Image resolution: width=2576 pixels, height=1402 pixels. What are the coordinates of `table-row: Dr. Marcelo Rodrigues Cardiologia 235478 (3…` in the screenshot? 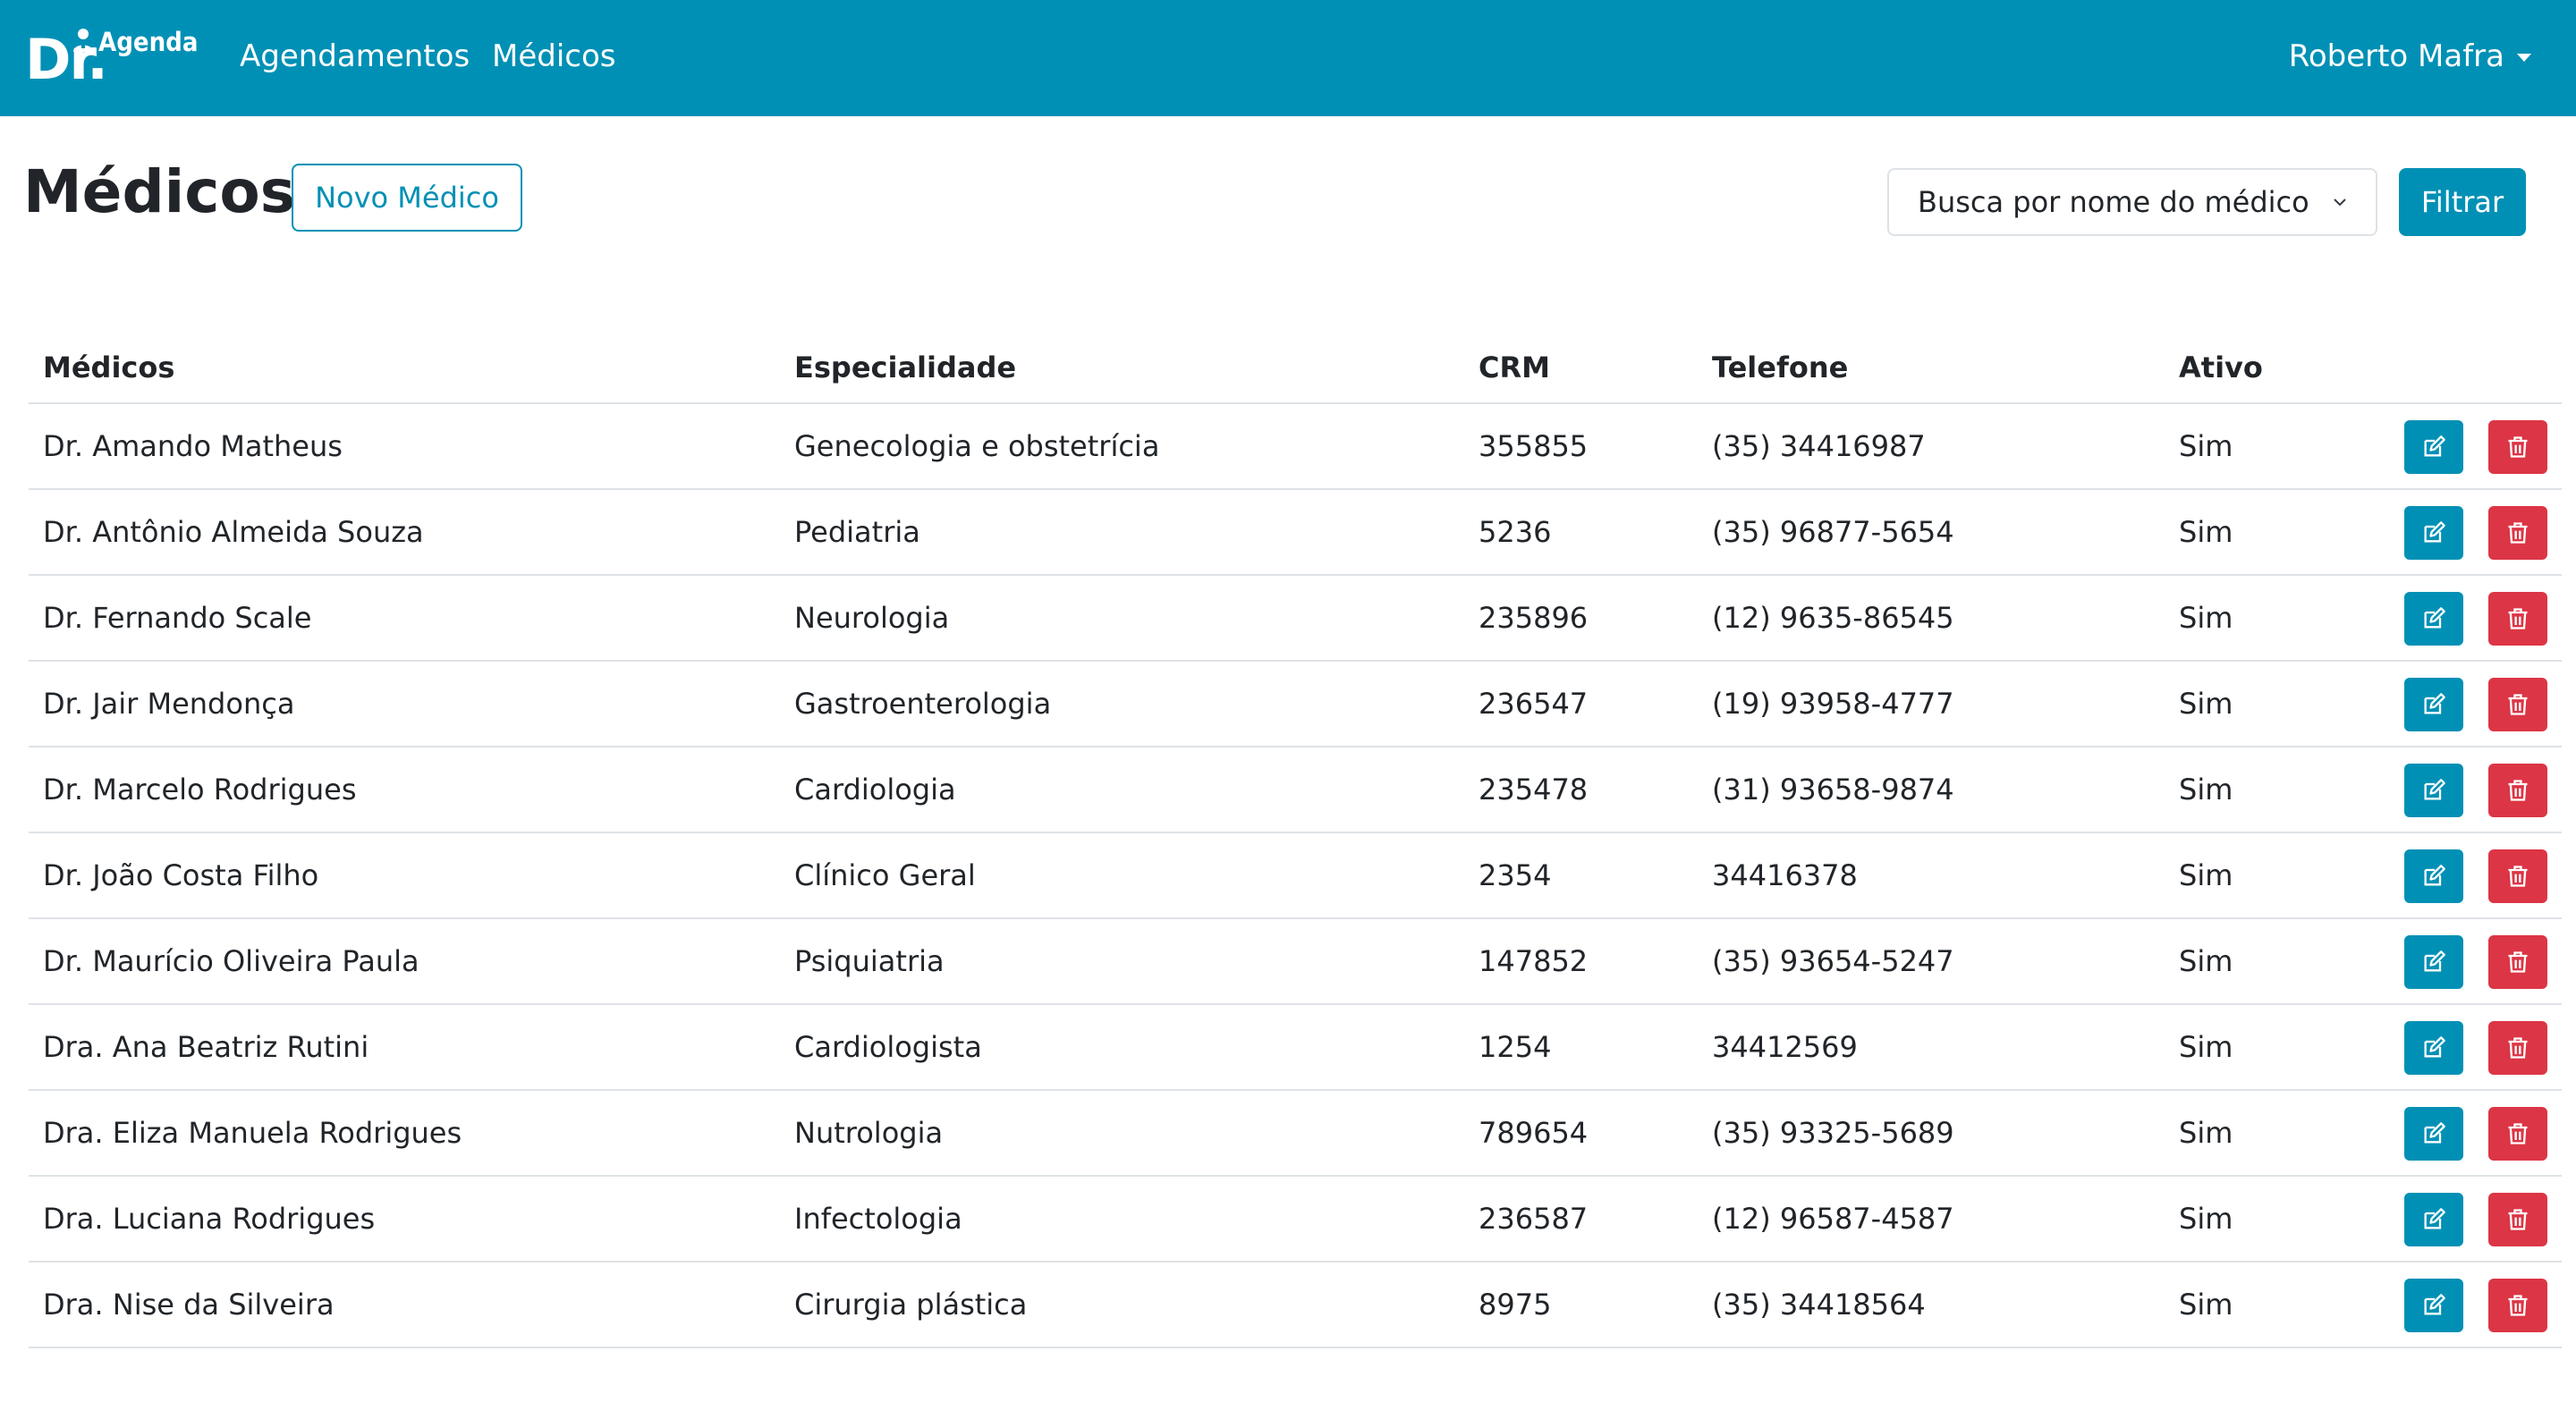 It's located at (1295, 790).